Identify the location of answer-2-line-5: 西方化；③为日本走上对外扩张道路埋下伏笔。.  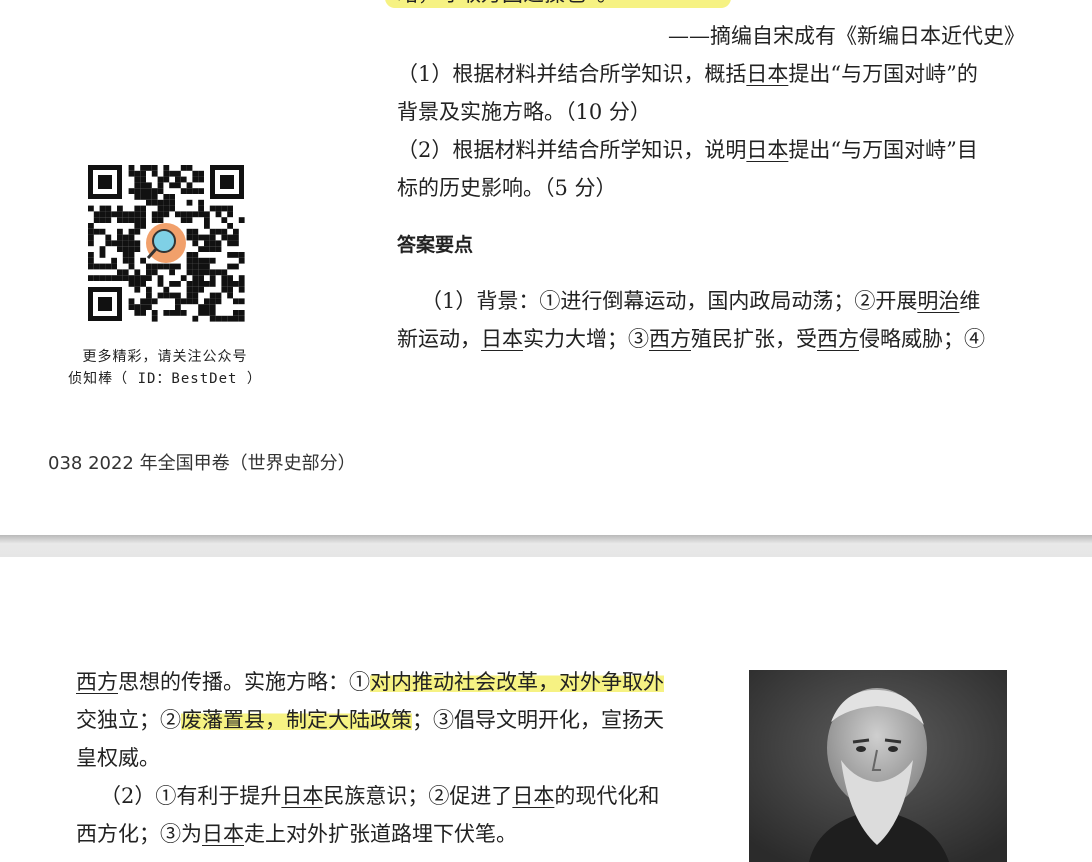
(296, 834).